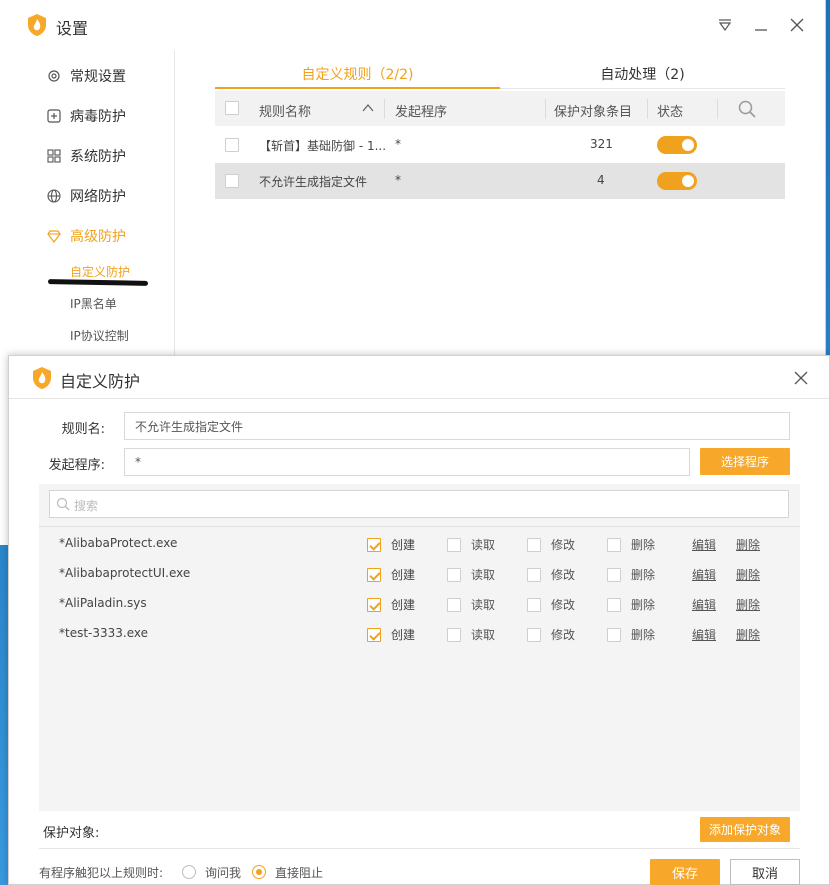 The image size is (830, 885). What do you see at coordinates (42, 378) in the screenshot?
I see `shield-flame-logo-icon` at bounding box center [42, 378].